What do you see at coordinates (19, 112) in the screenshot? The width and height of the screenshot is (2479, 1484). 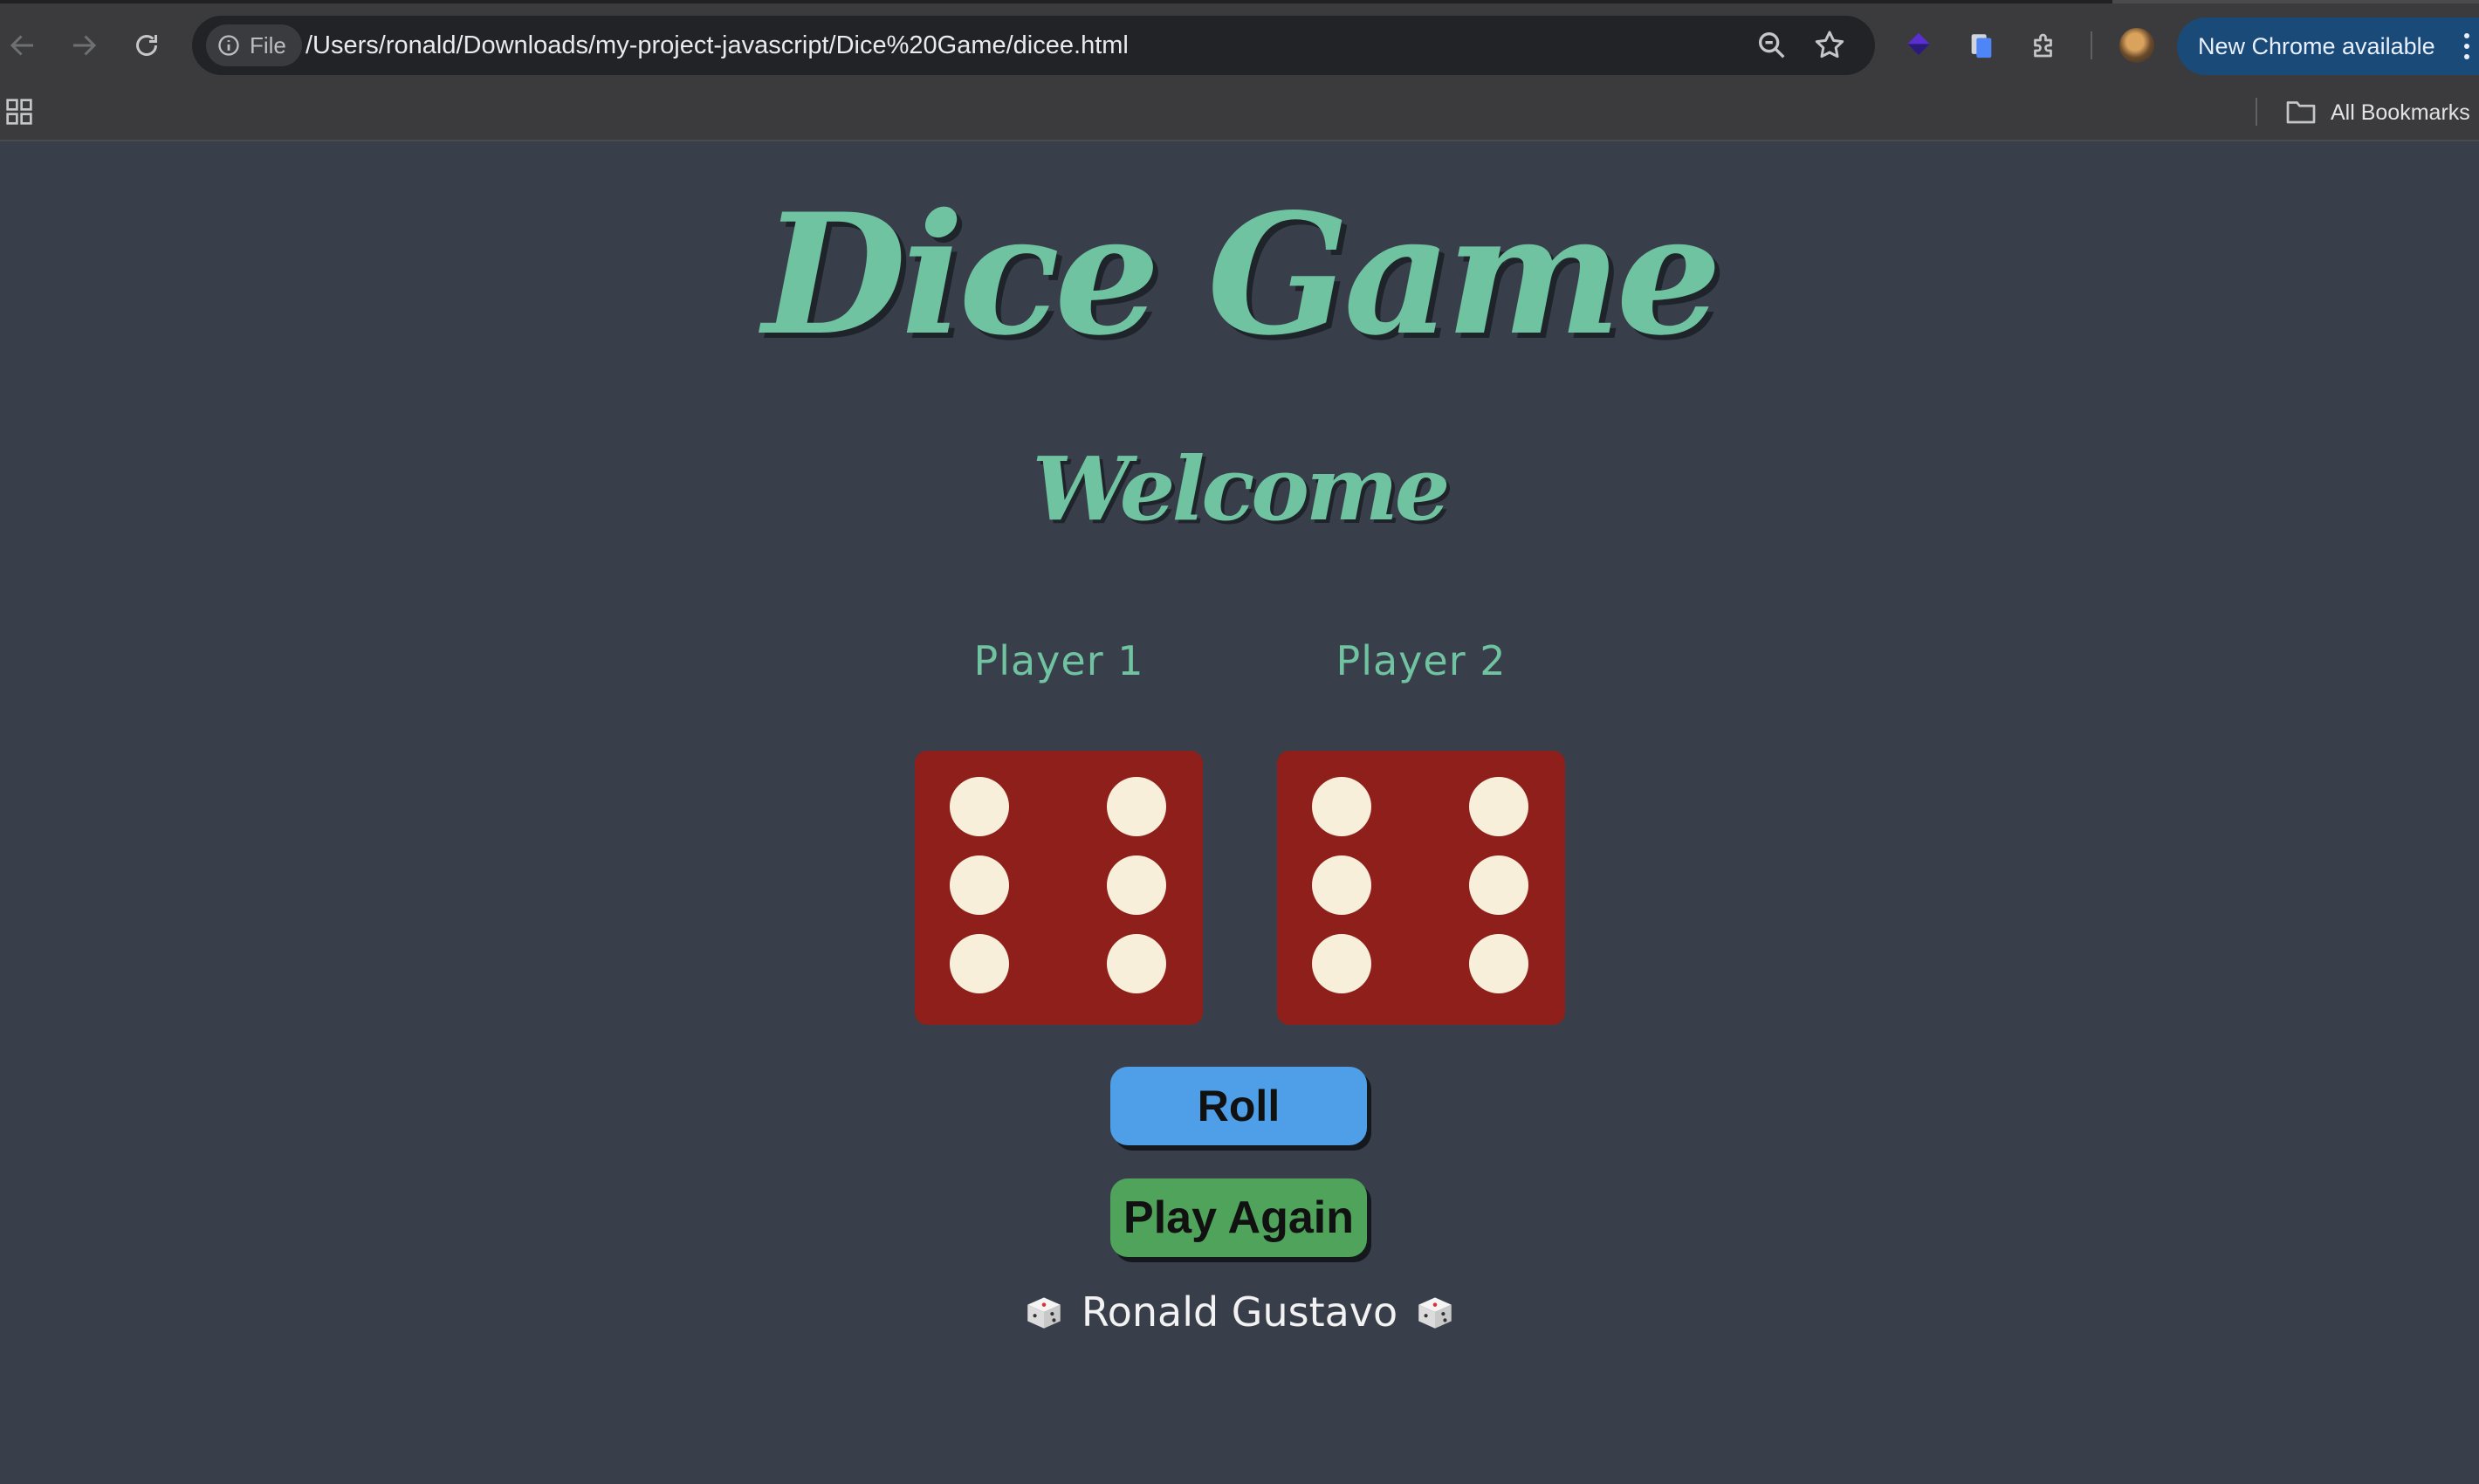 I see `apps-icon` at bounding box center [19, 112].